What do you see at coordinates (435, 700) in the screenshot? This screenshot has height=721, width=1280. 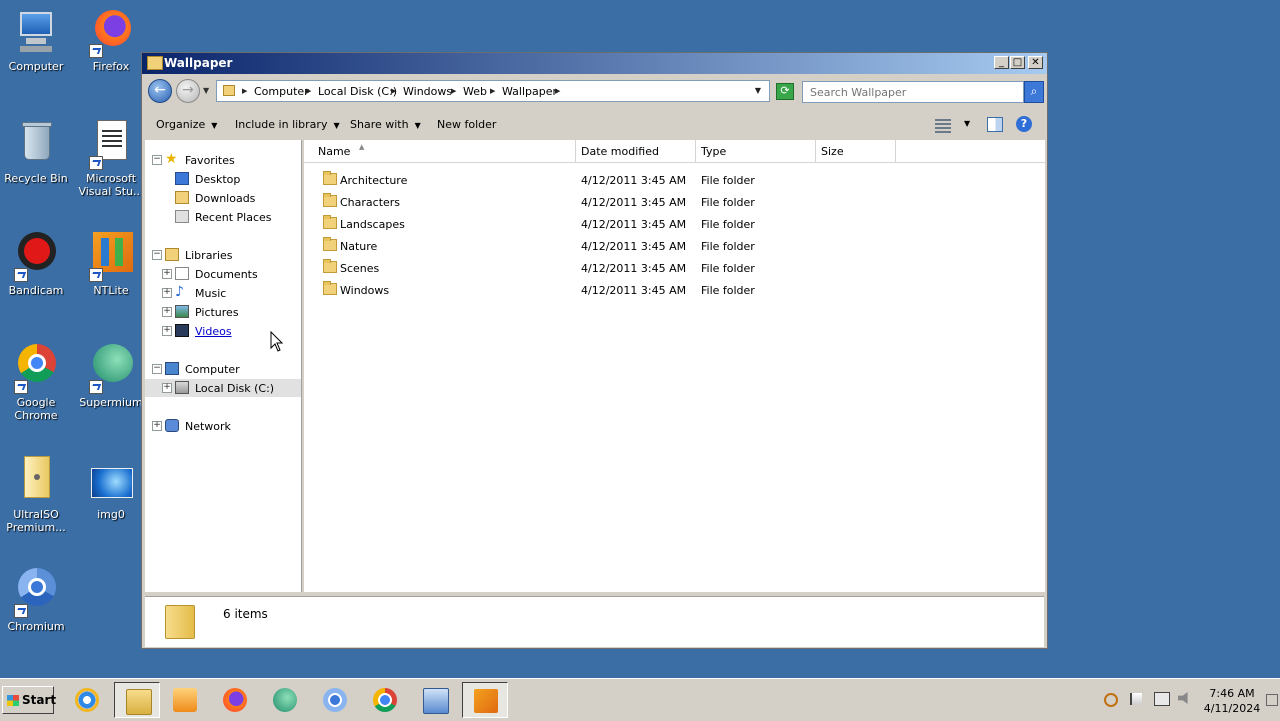 I see `taskbar-control-panel` at bounding box center [435, 700].